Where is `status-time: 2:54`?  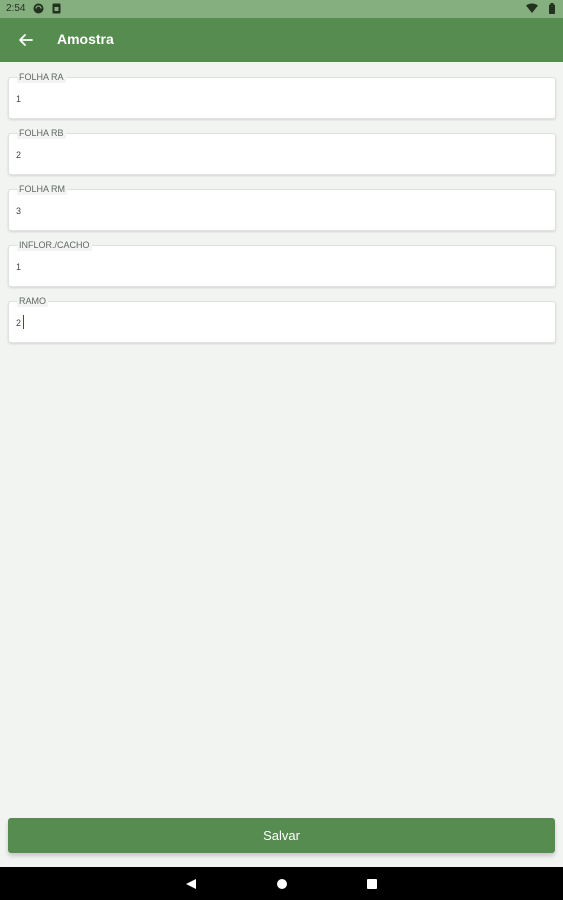 status-time: 2:54 is located at coordinates (16, 8).